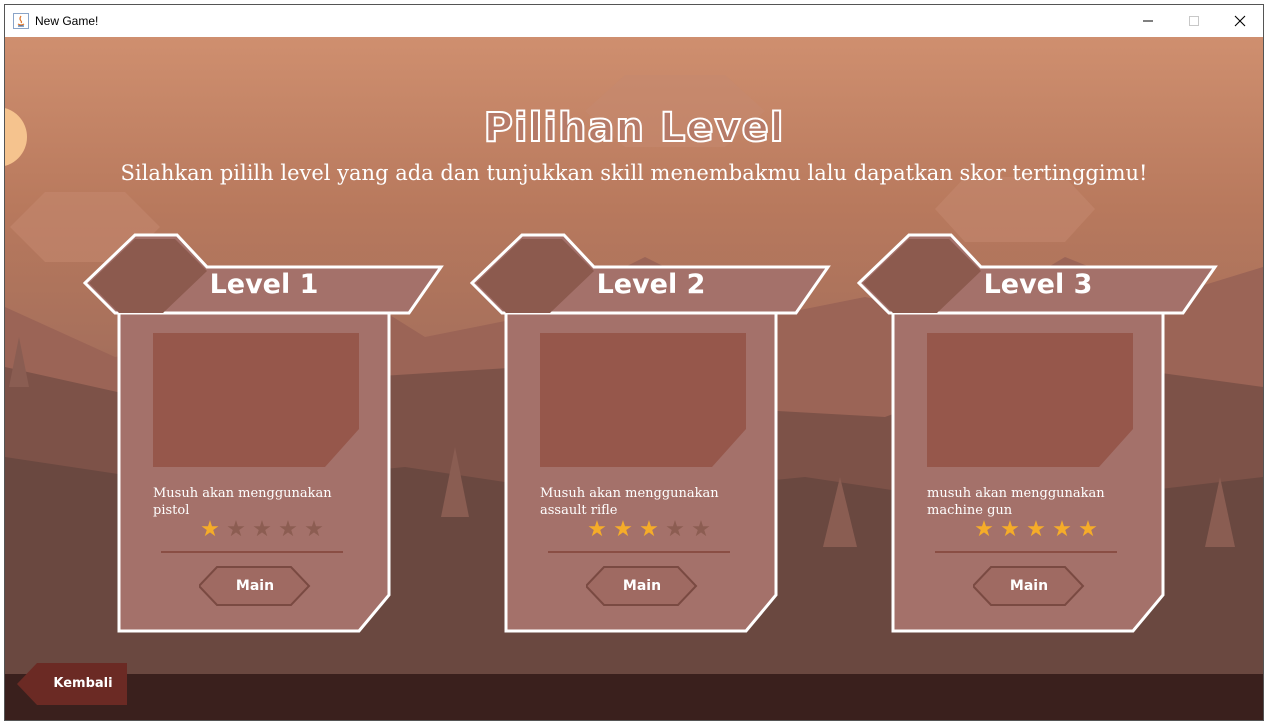  I want to click on maximize-icon, so click(1194, 21).